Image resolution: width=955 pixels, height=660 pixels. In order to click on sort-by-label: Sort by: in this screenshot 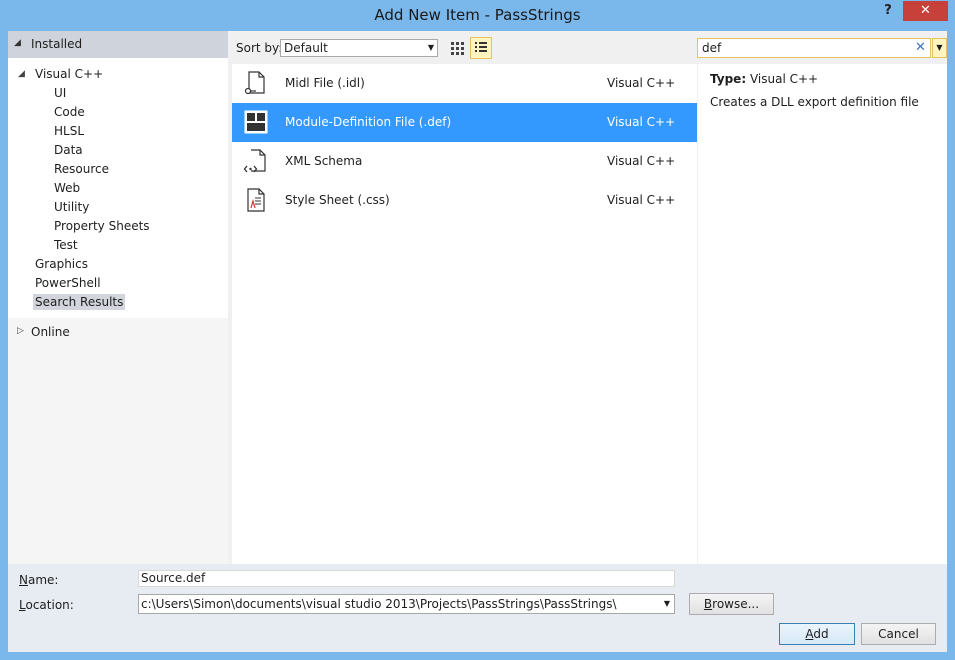, I will do `click(259, 48)`.